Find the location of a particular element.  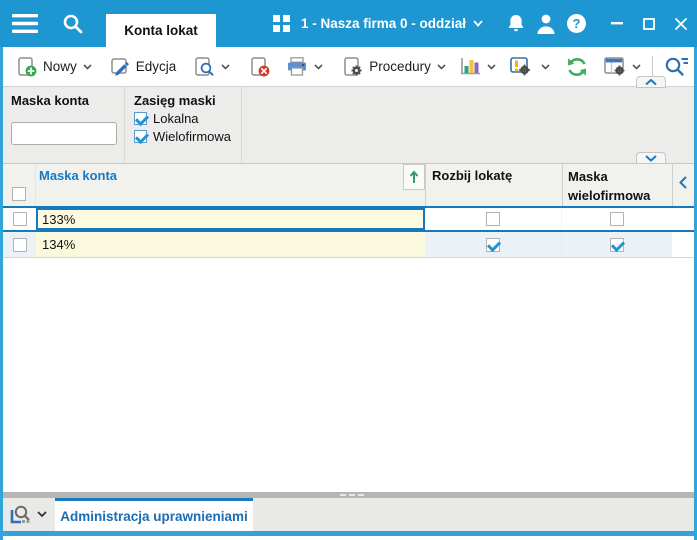

filter-panel-empty is located at coordinates (468, 125).